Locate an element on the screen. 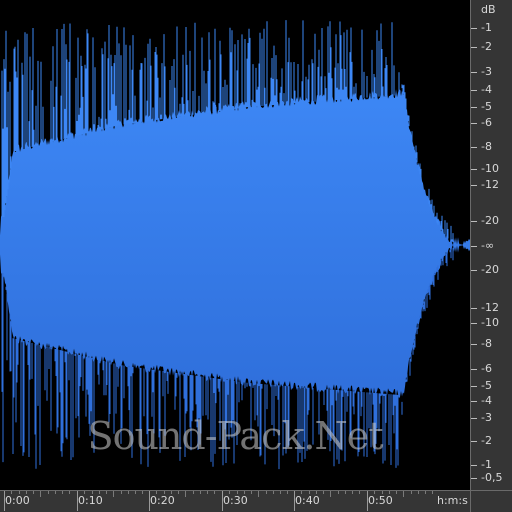 The height and width of the screenshot is (512, 512). time-tick-label: 0:00 is located at coordinates (17, 500).